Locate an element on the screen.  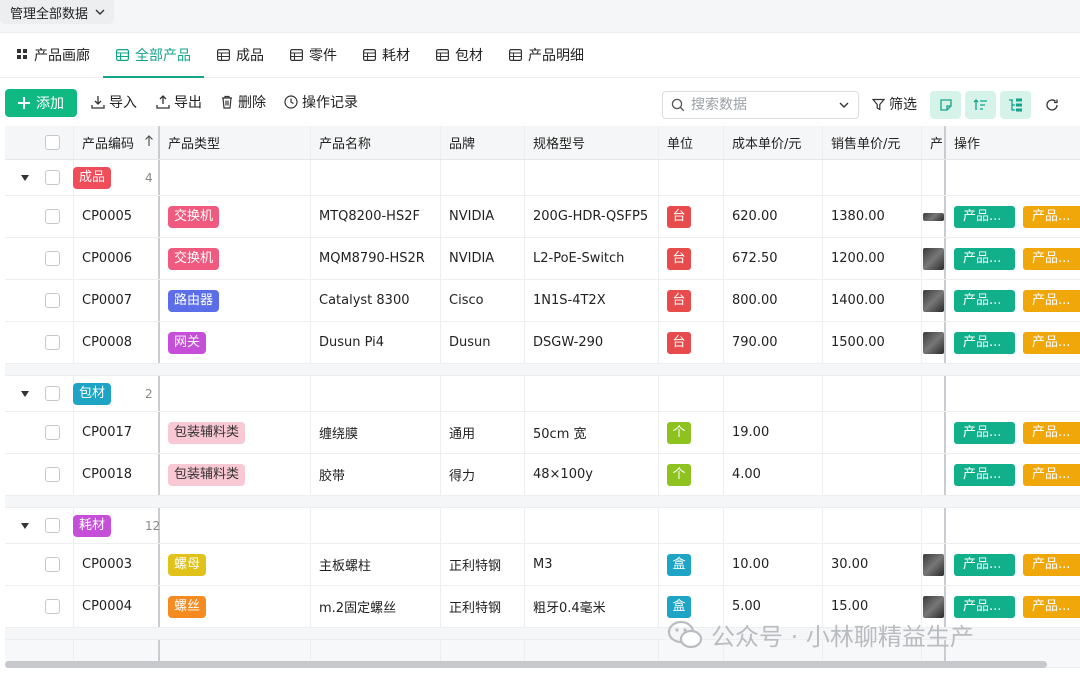
brand-cell: 得力 is located at coordinates (482, 474).